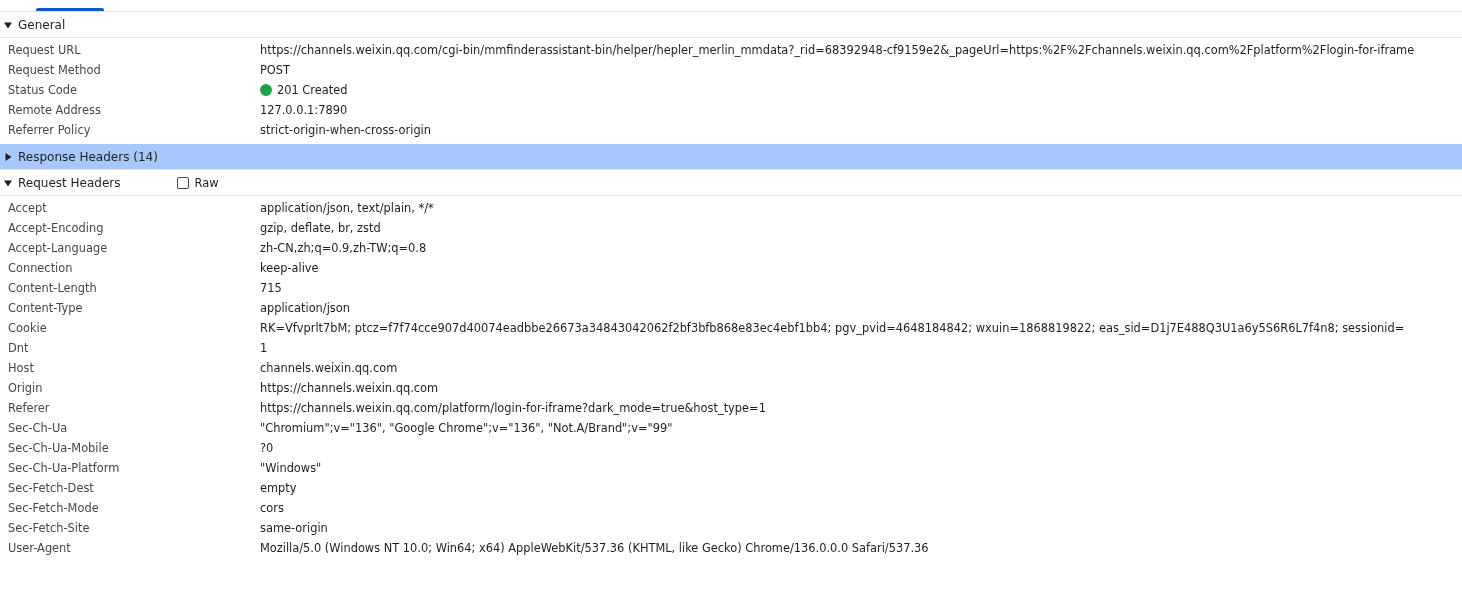 The width and height of the screenshot is (1462, 605). What do you see at coordinates (182, 182) in the screenshot?
I see `raw-checkbox` at bounding box center [182, 182].